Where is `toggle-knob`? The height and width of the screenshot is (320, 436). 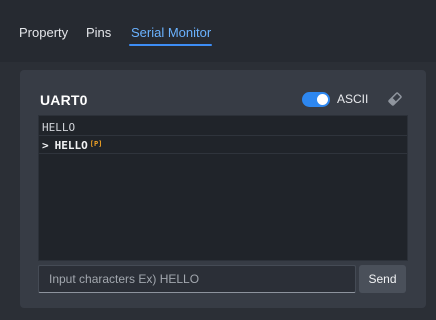
toggle-knob is located at coordinates (322, 99).